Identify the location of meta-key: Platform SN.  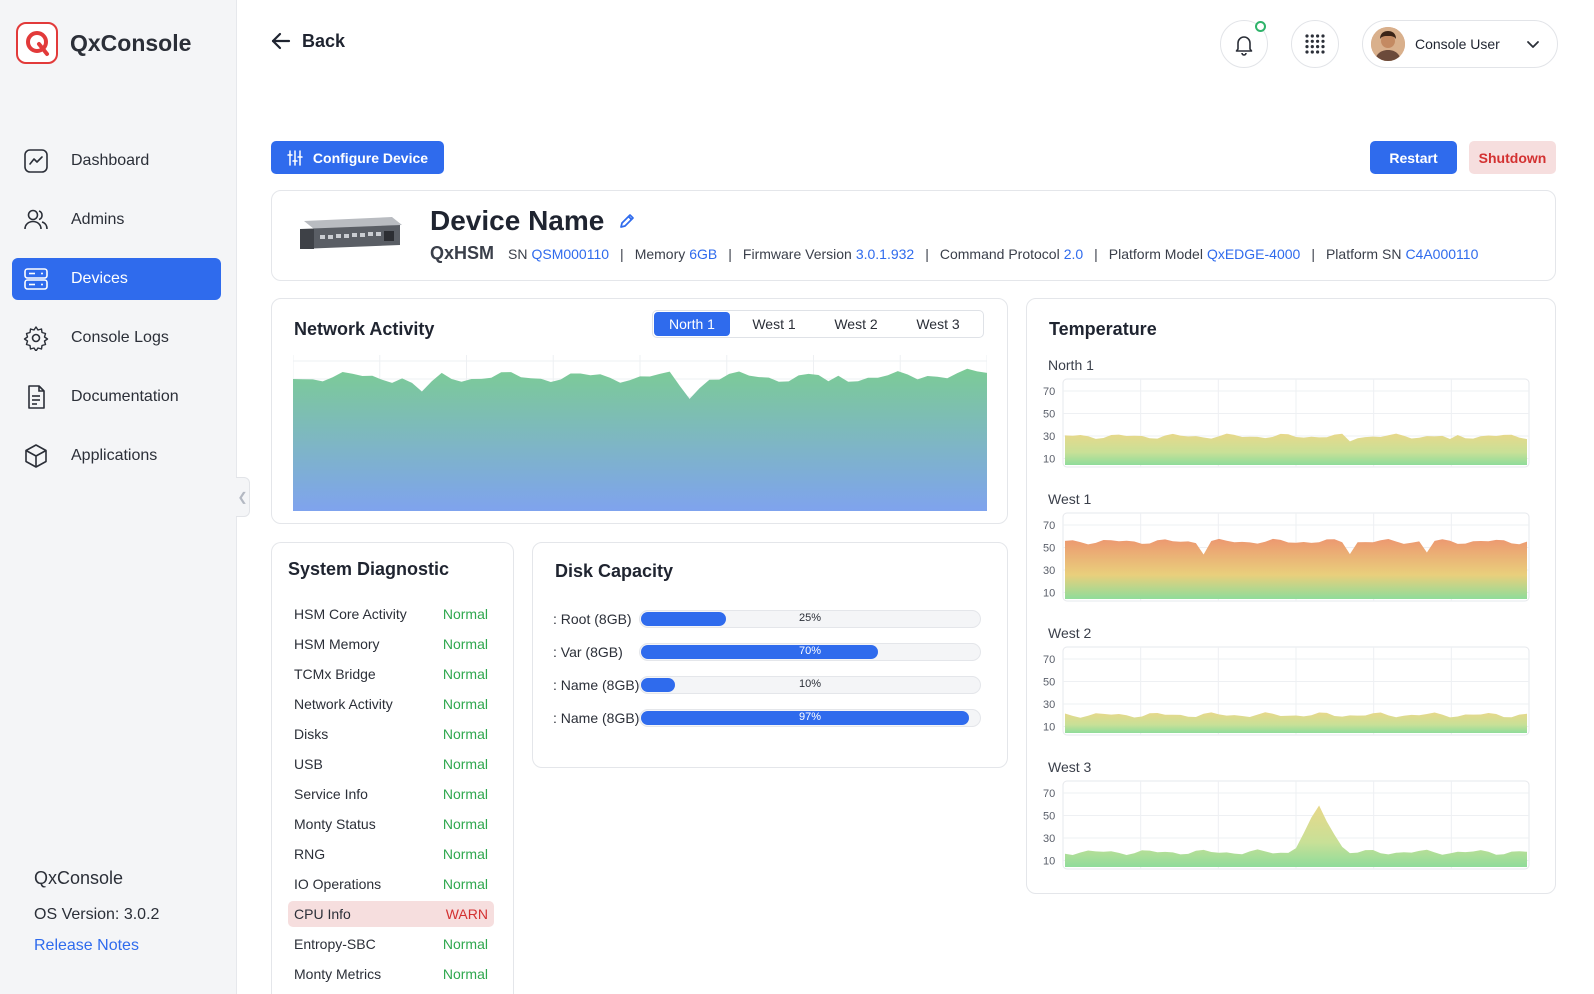
(1363, 254).